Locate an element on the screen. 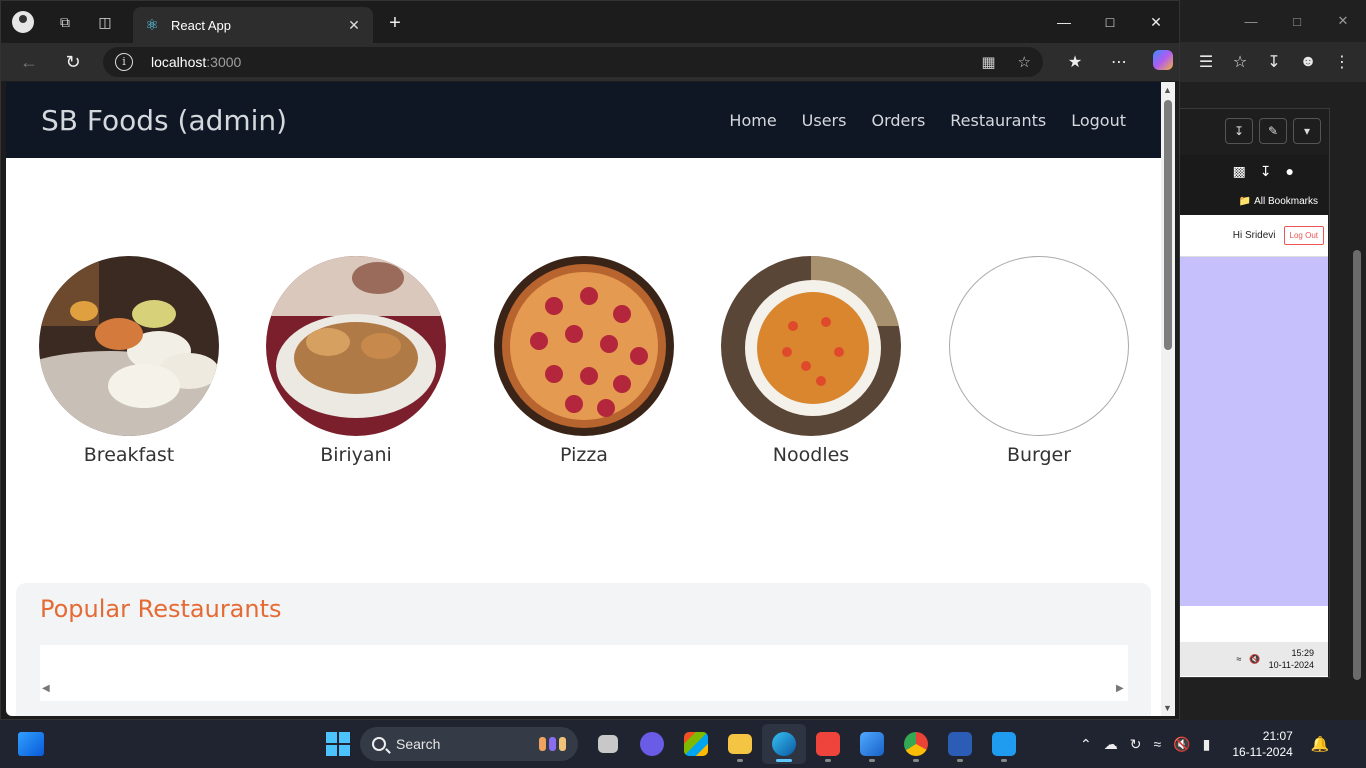  store-icon is located at coordinates (696, 744).